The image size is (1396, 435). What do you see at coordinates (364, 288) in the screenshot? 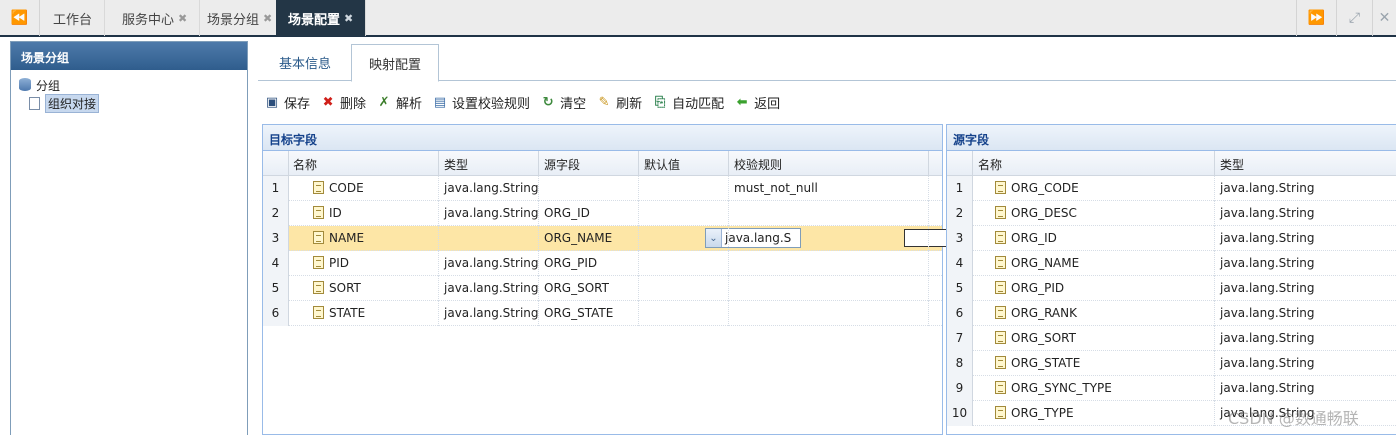
I see `cell-name: SORT` at bounding box center [364, 288].